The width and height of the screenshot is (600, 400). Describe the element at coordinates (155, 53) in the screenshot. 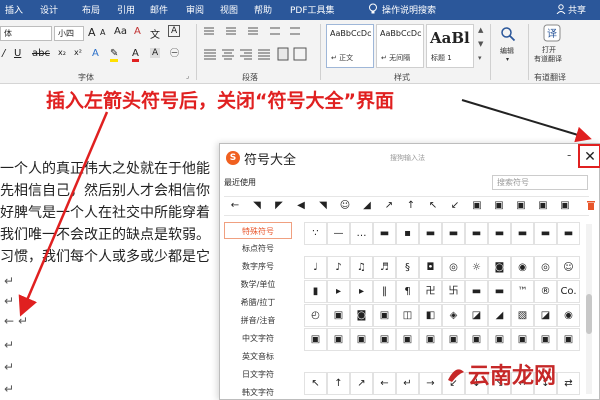

I see `char-shading-button: A` at that location.